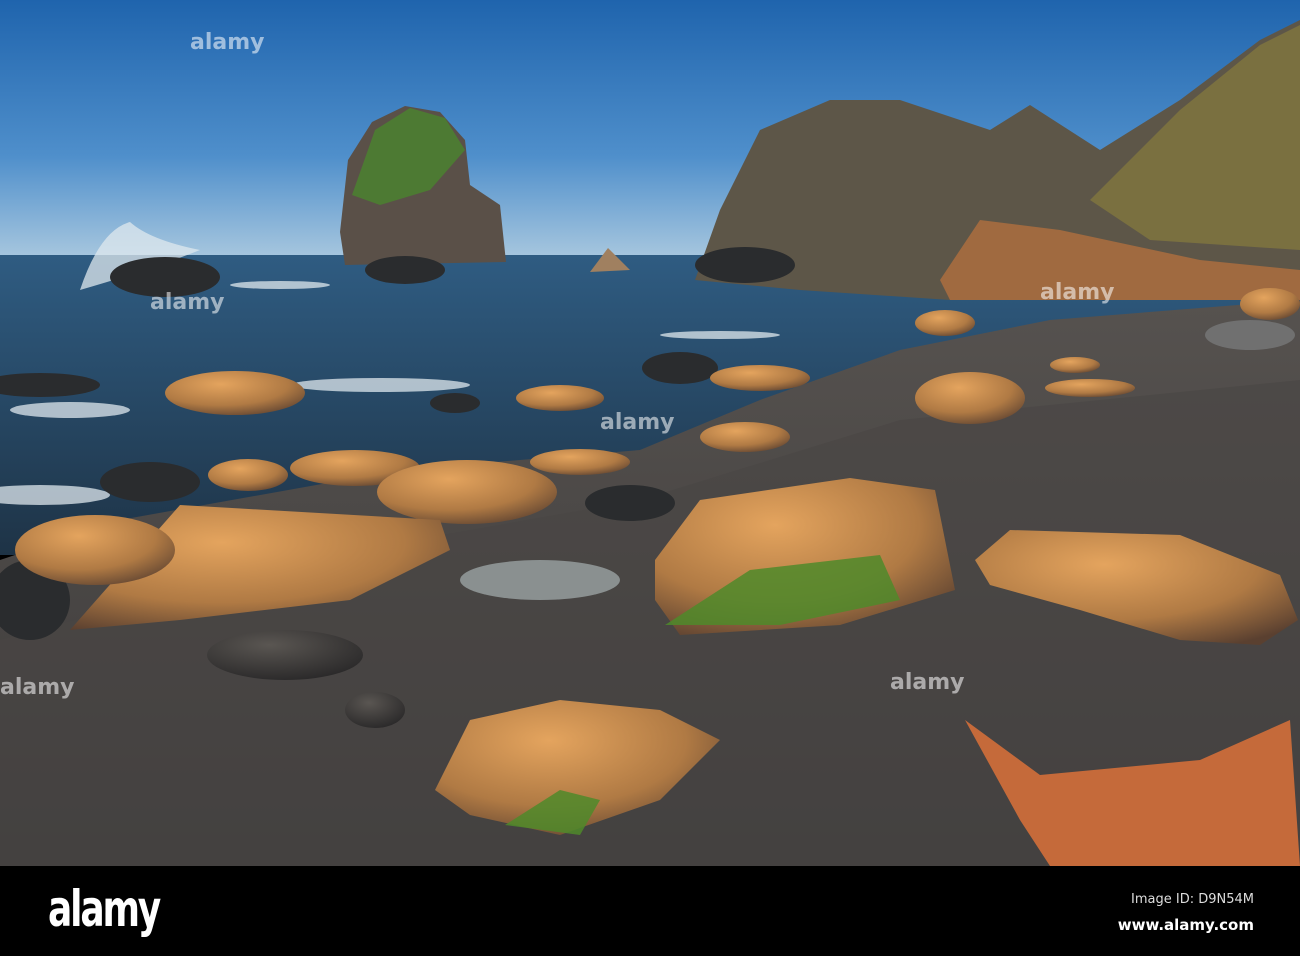 The height and width of the screenshot is (956, 1300). What do you see at coordinates (104, 909) in the screenshot?
I see `alamy-logo: alamy` at bounding box center [104, 909].